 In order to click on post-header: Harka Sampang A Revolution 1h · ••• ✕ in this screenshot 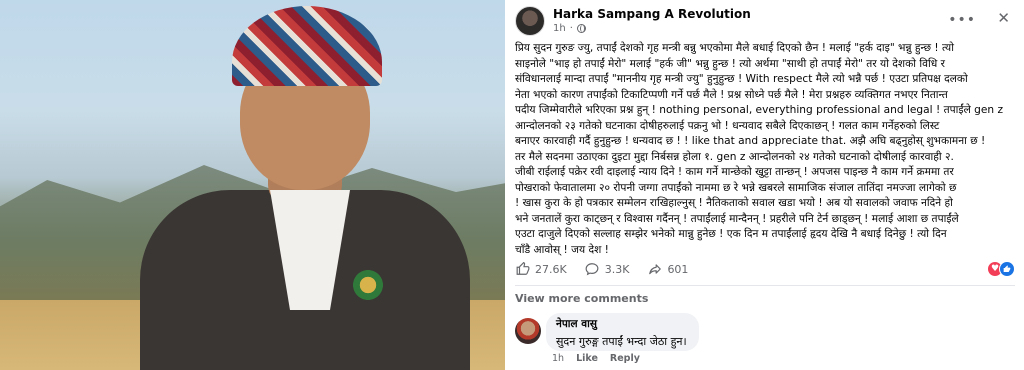, I will do `click(764, 21)`.